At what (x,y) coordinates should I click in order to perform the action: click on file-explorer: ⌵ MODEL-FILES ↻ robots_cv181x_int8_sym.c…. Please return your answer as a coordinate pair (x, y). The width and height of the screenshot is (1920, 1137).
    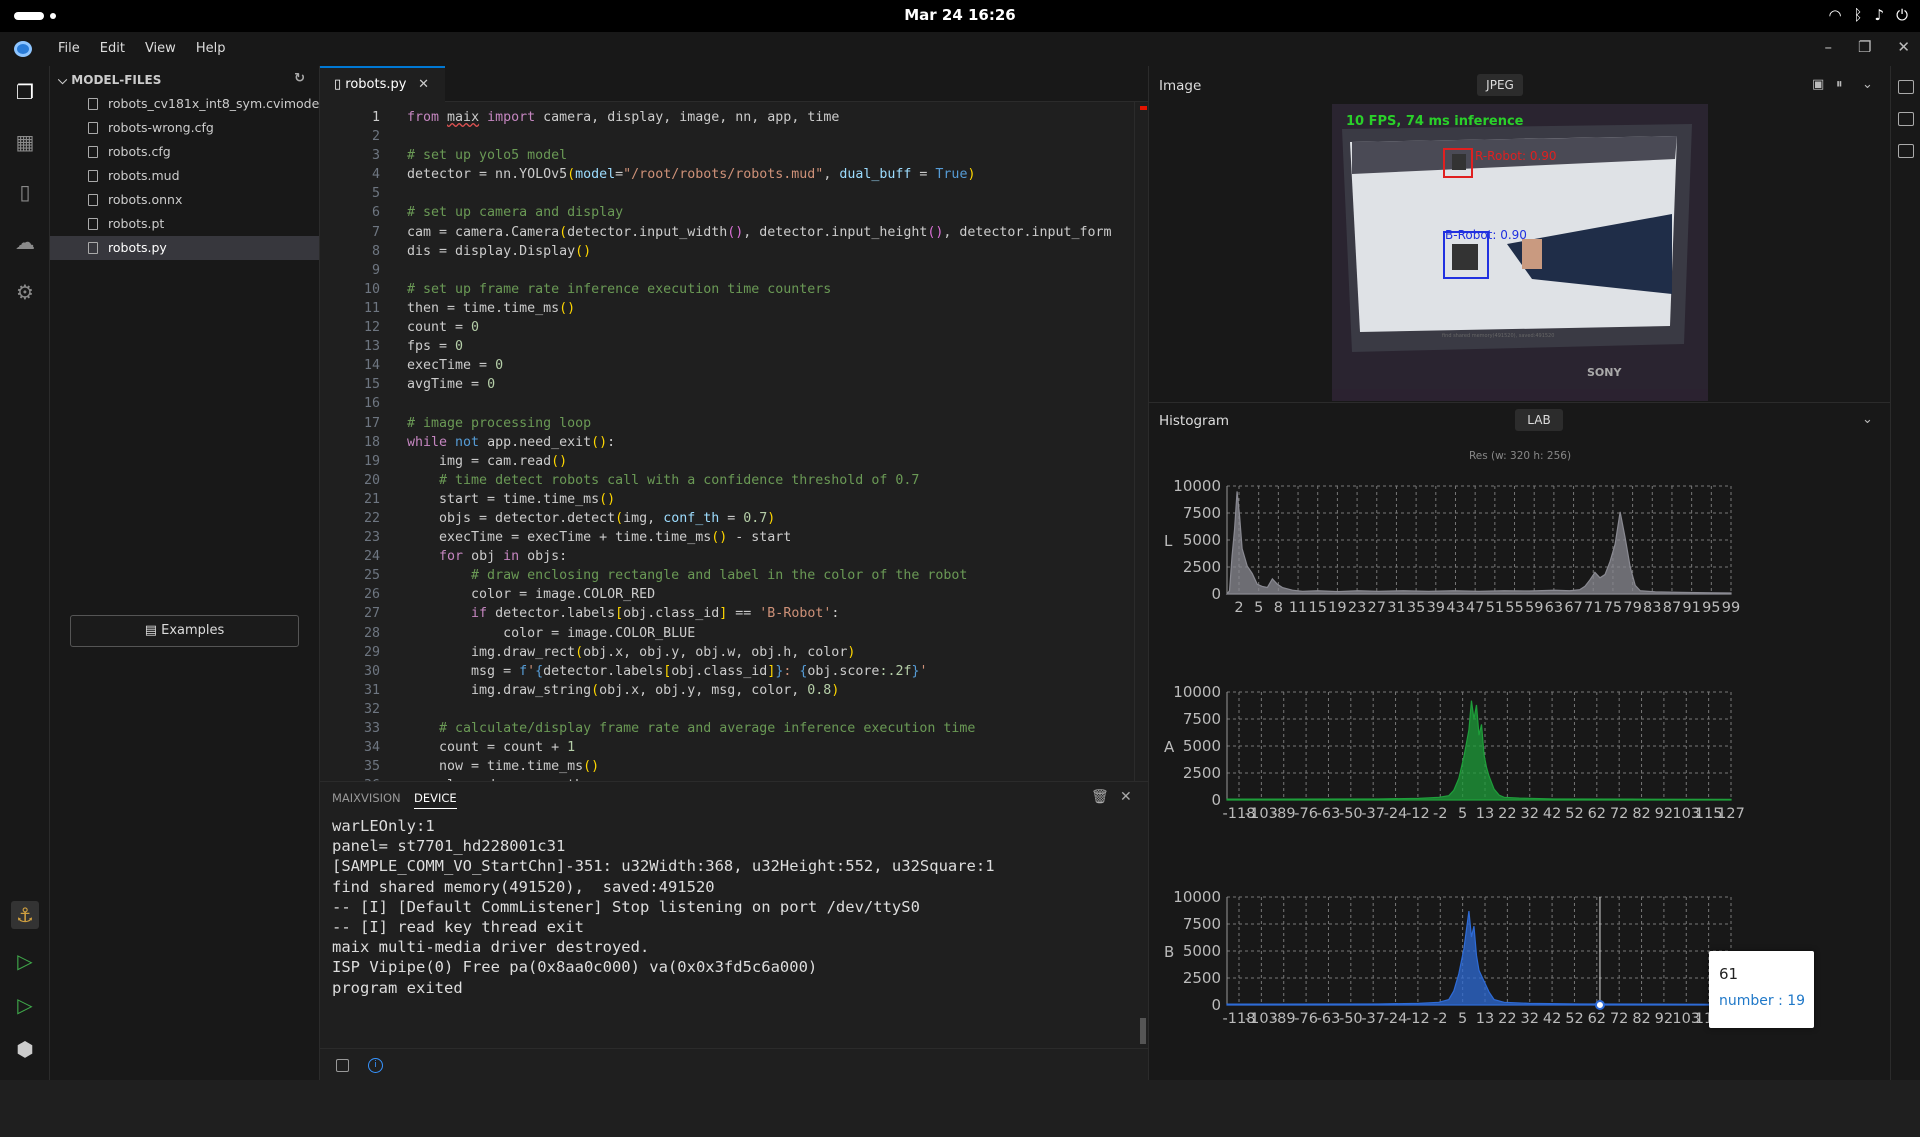
    Looking at the image, I should click on (185, 573).